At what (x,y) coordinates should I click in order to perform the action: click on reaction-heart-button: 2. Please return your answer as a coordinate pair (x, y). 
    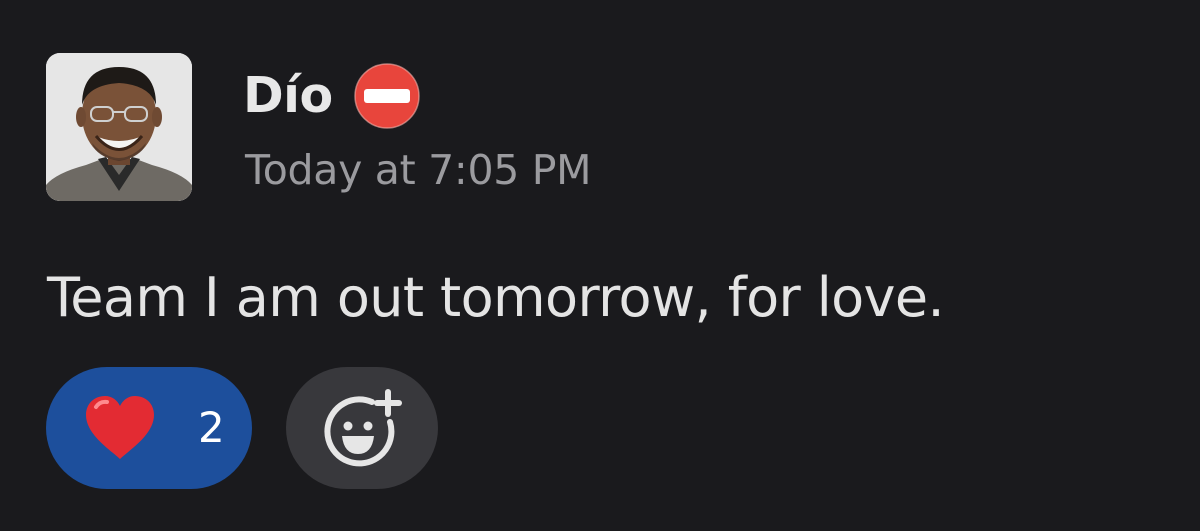
    Looking at the image, I should click on (149, 428).